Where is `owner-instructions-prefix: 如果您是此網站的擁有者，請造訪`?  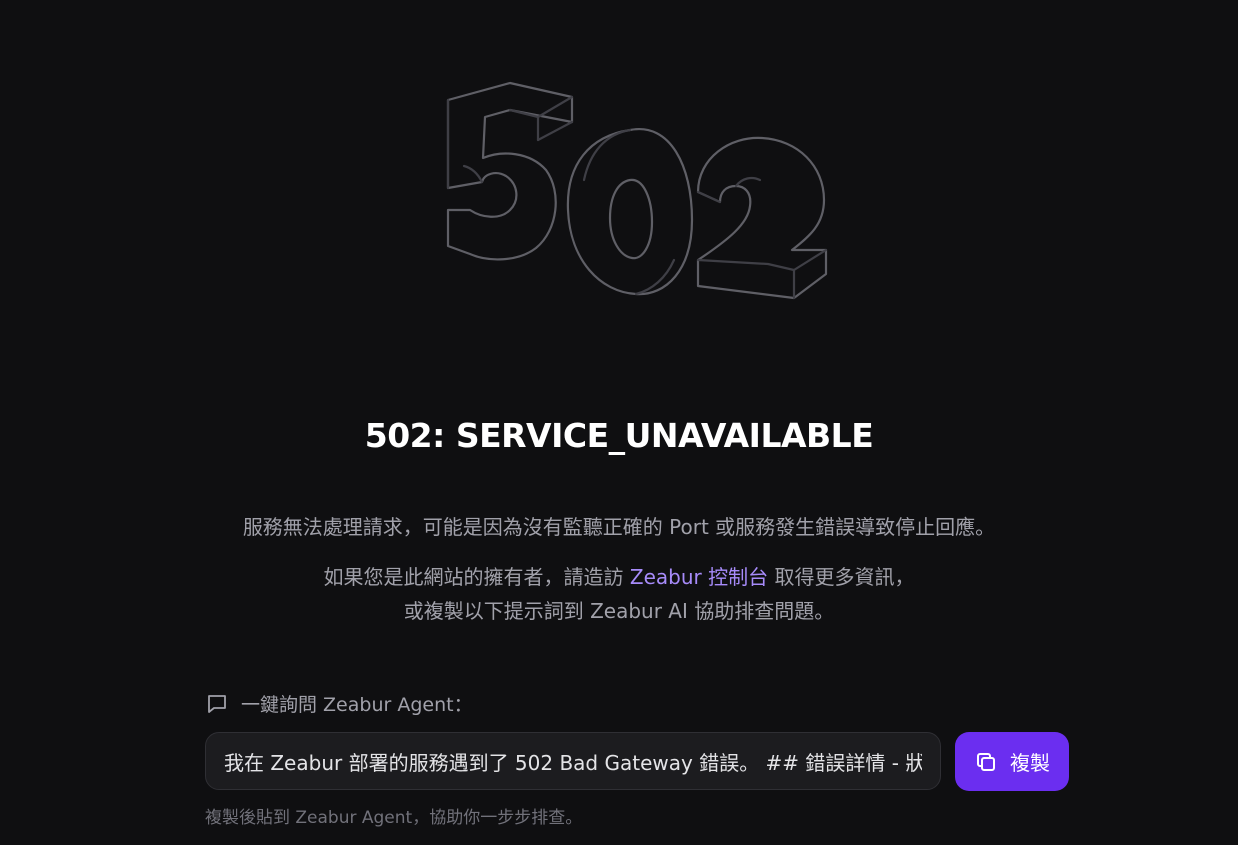
owner-instructions-prefix: 如果您是此網站的擁有者，請造訪 is located at coordinates (476, 577).